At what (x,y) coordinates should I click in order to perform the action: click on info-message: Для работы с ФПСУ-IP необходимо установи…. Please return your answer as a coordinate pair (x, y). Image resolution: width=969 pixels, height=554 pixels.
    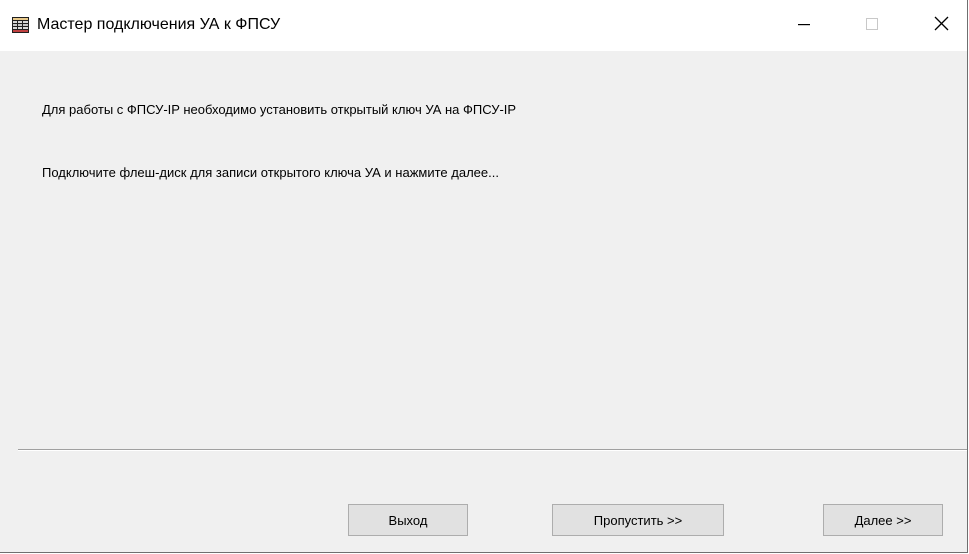
    Looking at the image, I should click on (279, 109).